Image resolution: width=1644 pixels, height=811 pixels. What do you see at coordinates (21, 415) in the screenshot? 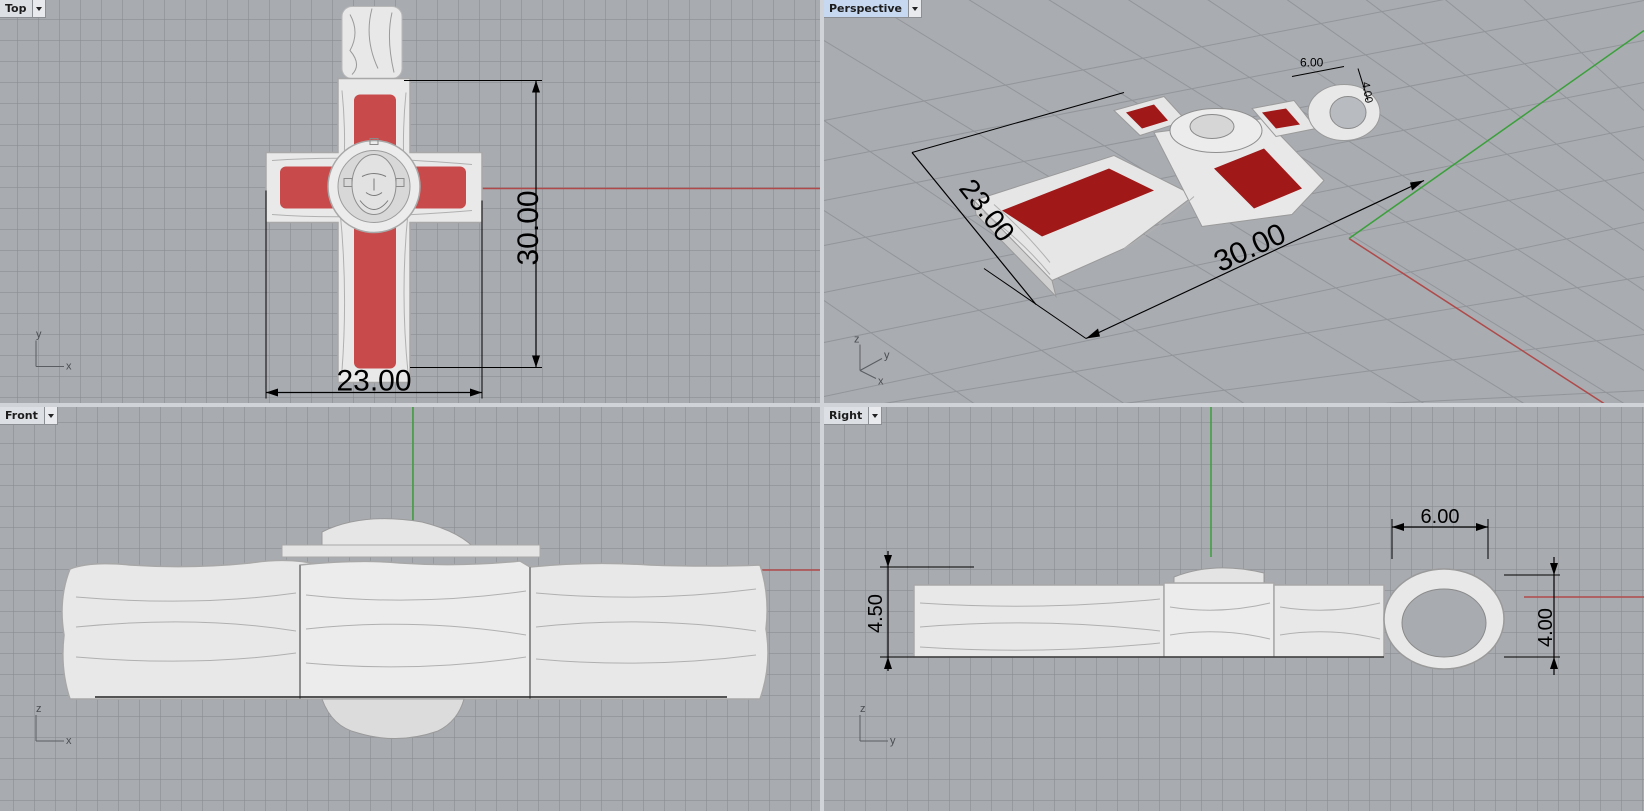
I see `viewport-tab-label: Front` at bounding box center [21, 415].